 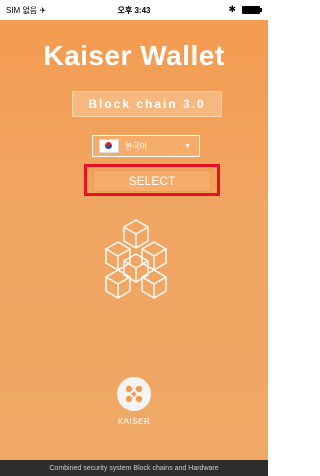 I want to click on kaiser-mark-icon, so click(x=134, y=394).